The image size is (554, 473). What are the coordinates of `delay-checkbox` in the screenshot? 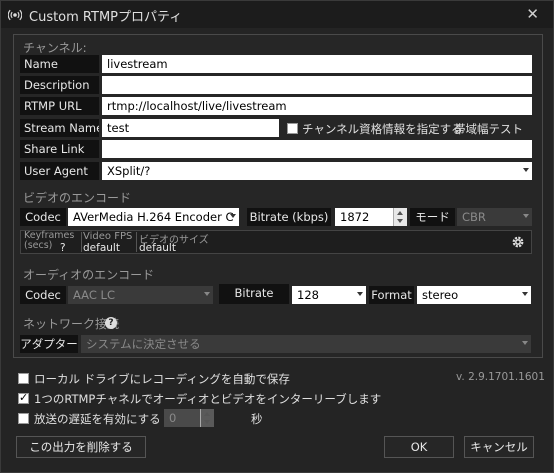 It's located at (23, 418).